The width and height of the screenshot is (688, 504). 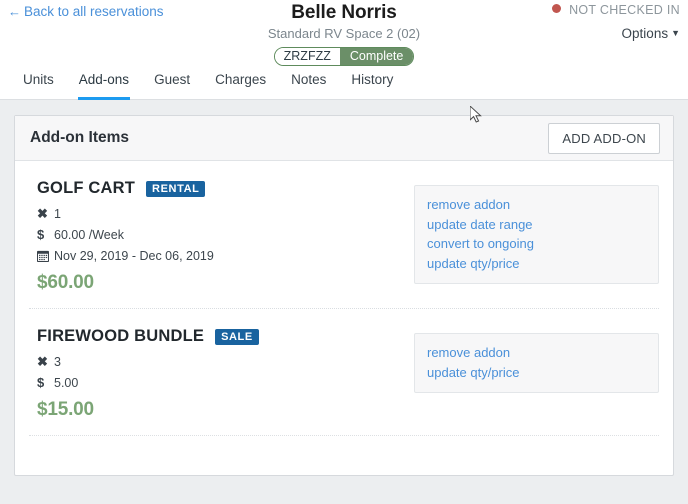 What do you see at coordinates (308, 84) in the screenshot?
I see `tab-notes: Notes` at bounding box center [308, 84].